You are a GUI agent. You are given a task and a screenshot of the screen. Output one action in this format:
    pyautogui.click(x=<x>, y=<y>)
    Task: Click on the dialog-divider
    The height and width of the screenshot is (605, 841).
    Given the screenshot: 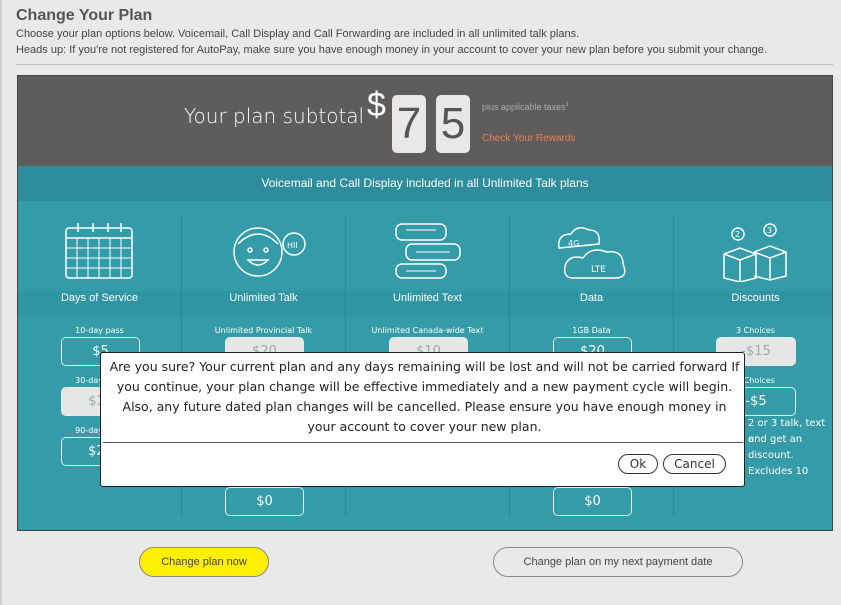 What is the action you would take?
    pyautogui.click(x=423, y=442)
    